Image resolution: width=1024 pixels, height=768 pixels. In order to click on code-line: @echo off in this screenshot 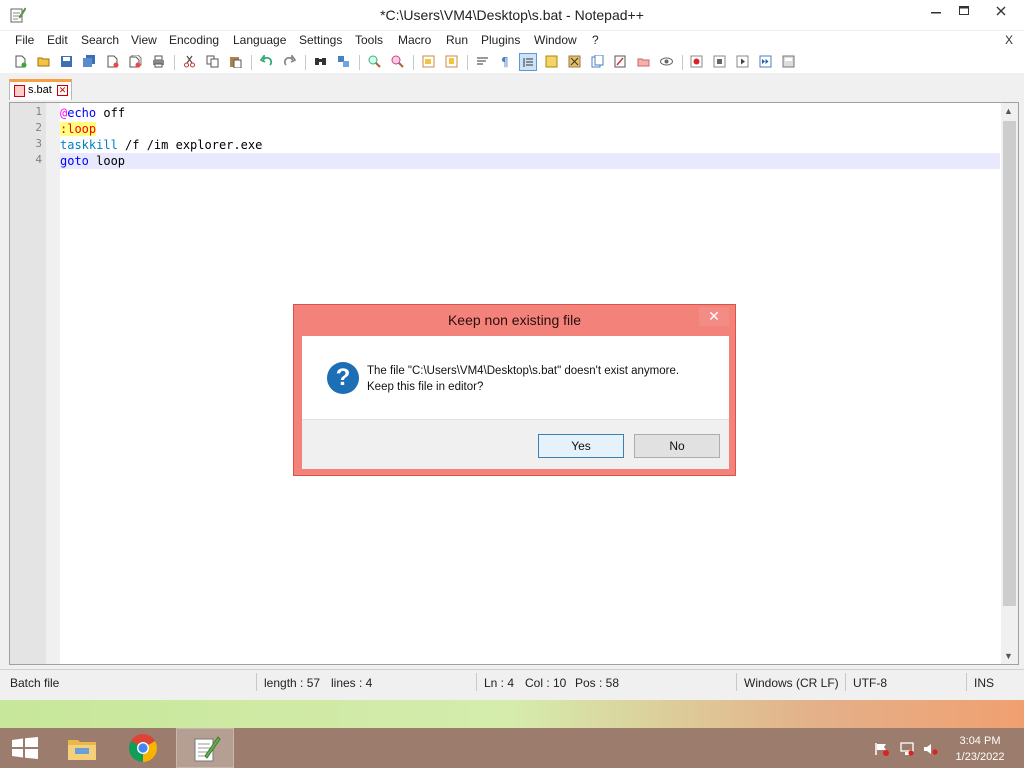, I will do `click(530, 113)`.